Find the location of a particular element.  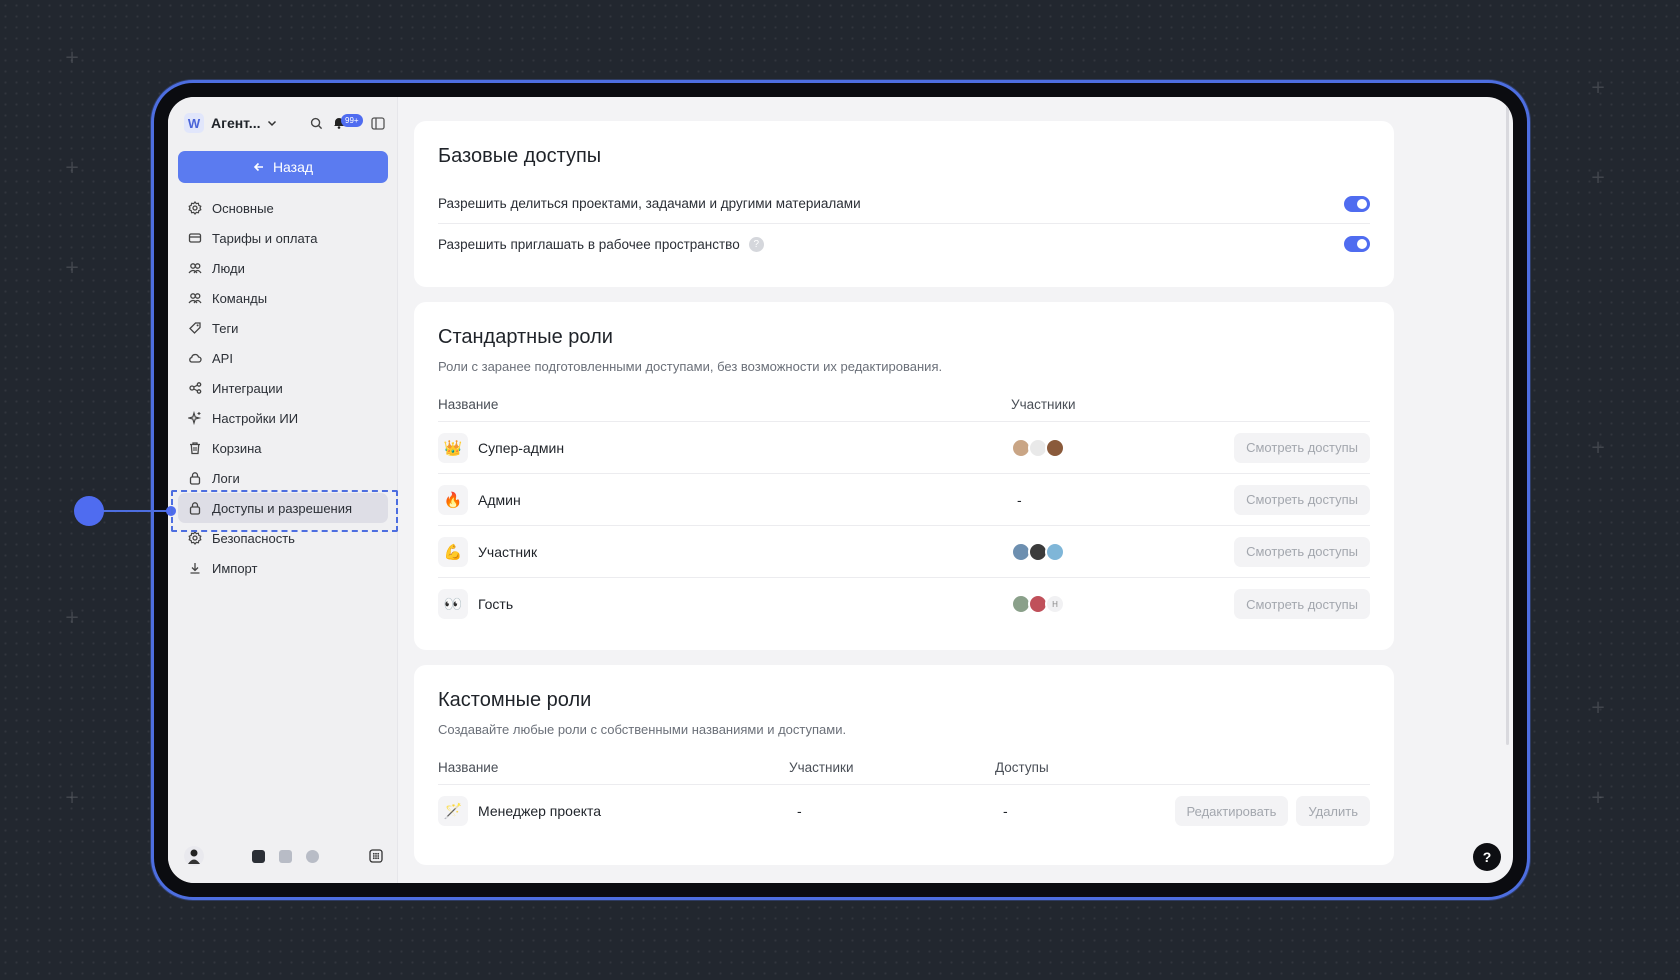

card-icon is located at coordinates (195, 238).